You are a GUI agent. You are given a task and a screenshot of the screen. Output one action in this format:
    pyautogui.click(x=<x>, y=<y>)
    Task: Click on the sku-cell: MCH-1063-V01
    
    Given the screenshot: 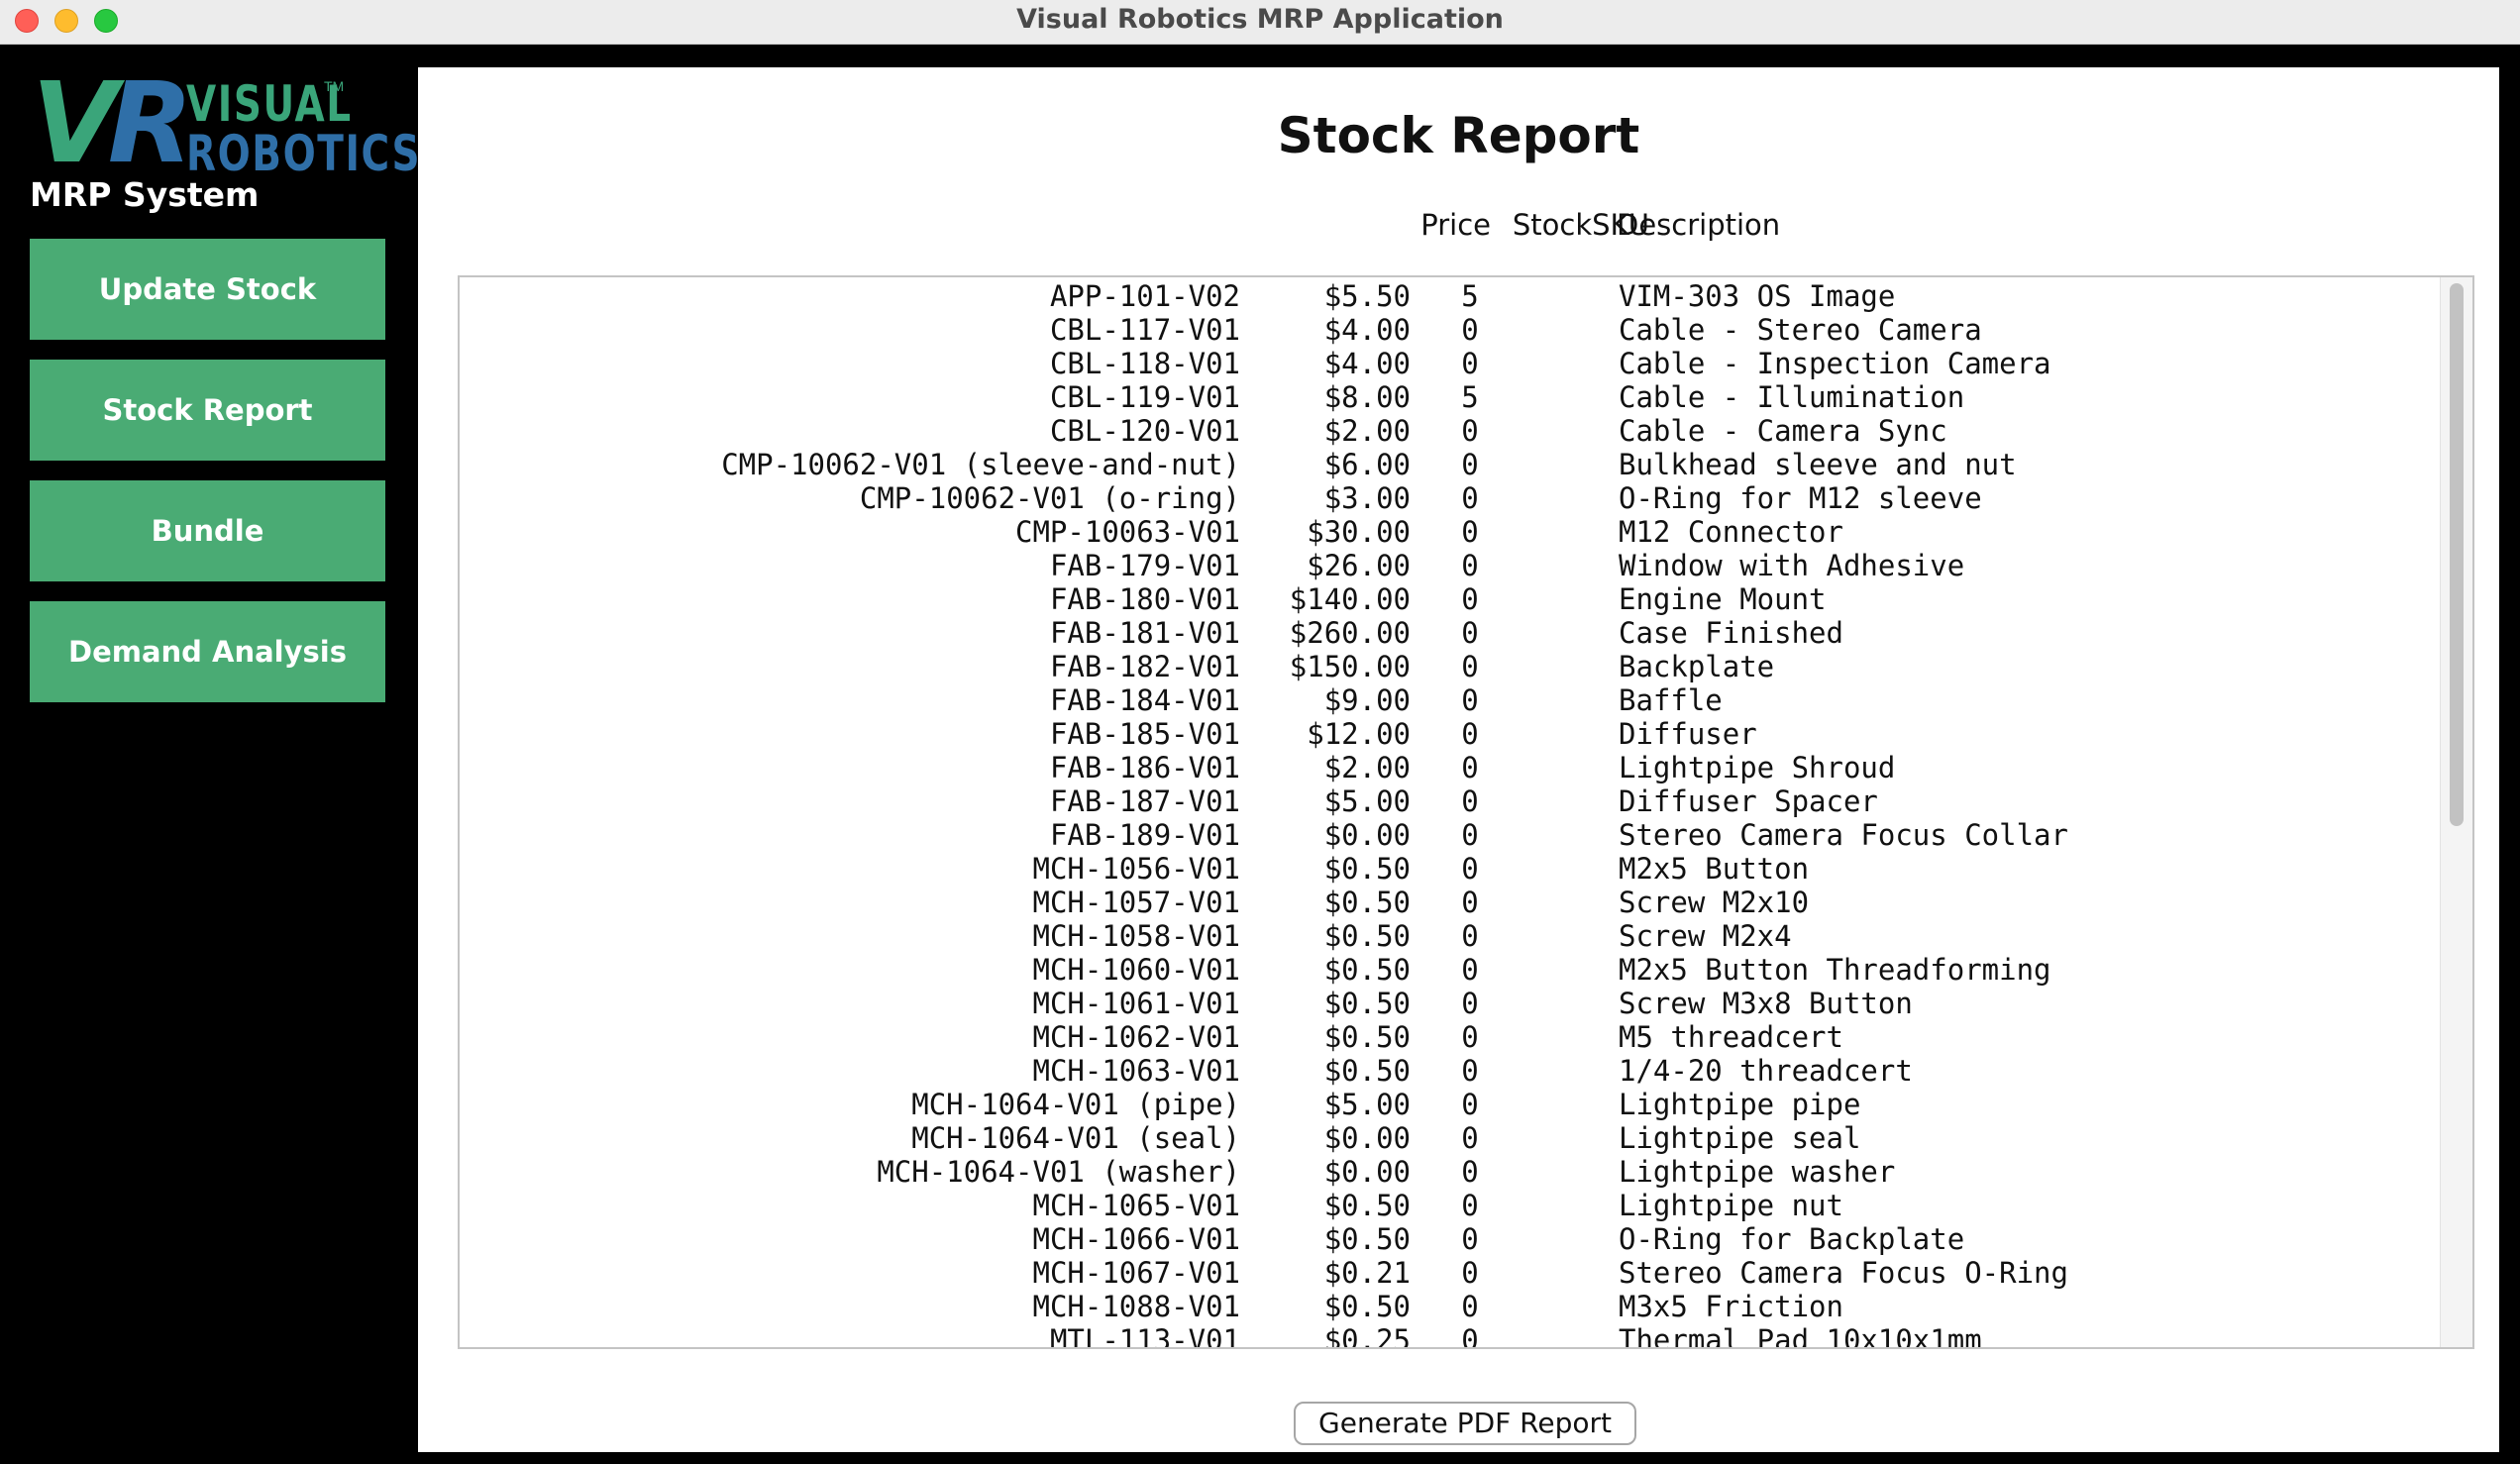 What is the action you would take?
    pyautogui.click(x=1136, y=1071)
    